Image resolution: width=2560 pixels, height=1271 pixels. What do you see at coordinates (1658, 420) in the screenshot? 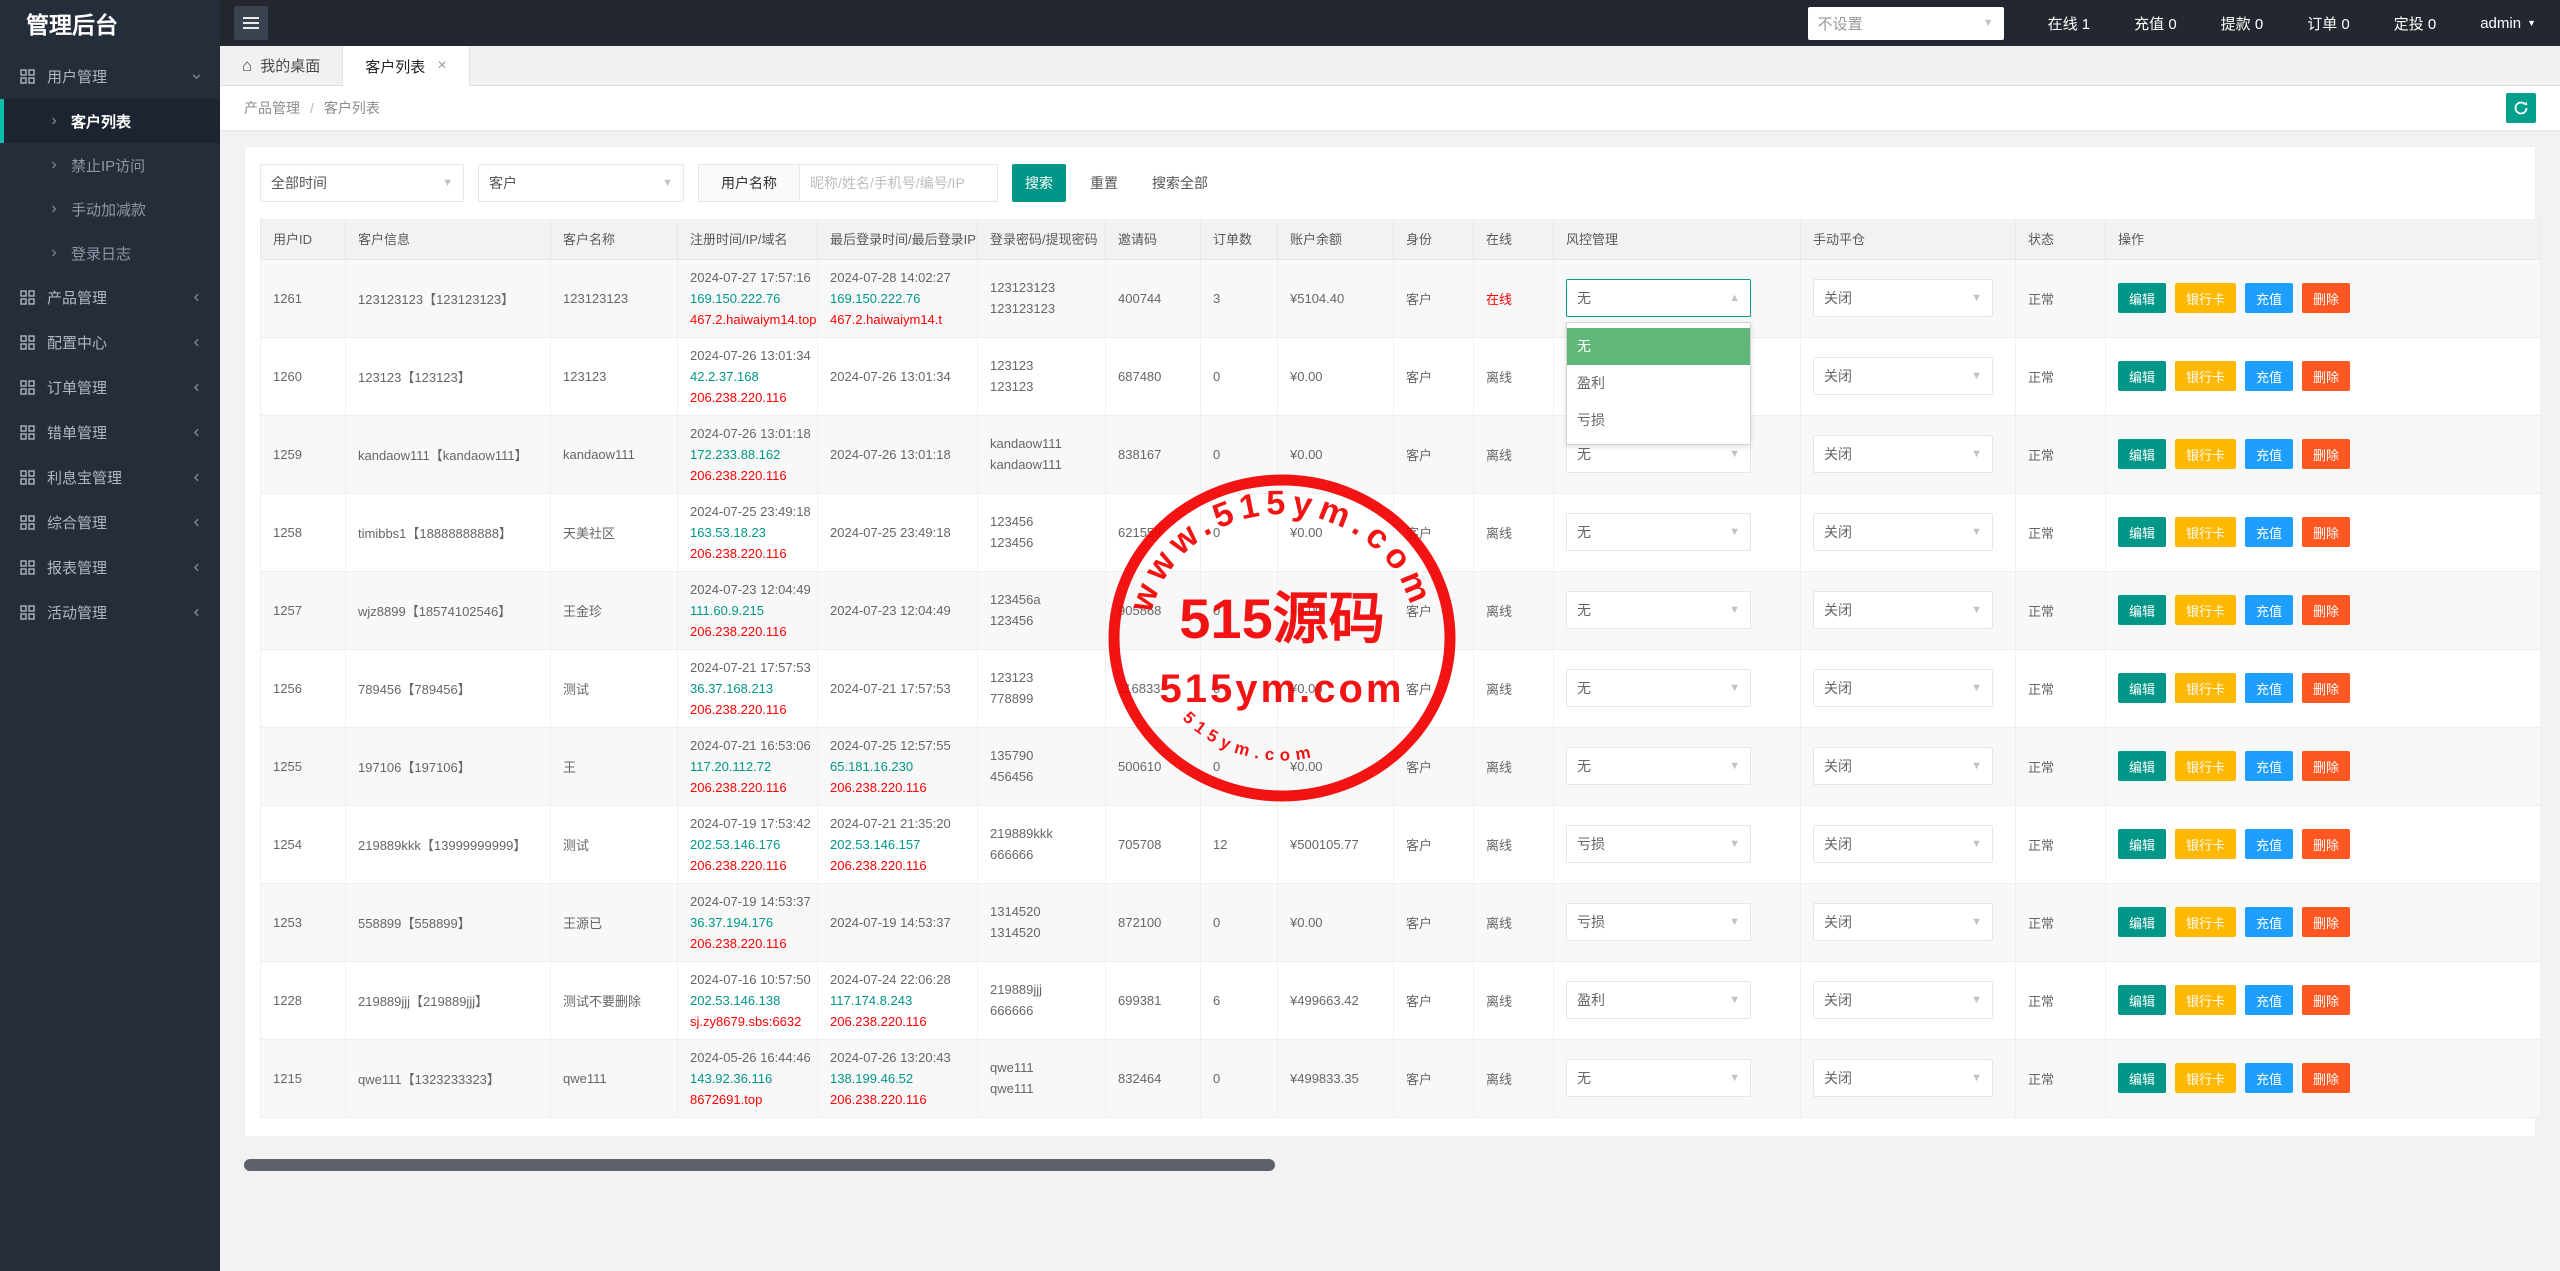
I see `risk-dropdown-option: 亏损` at bounding box center [1658, 420].